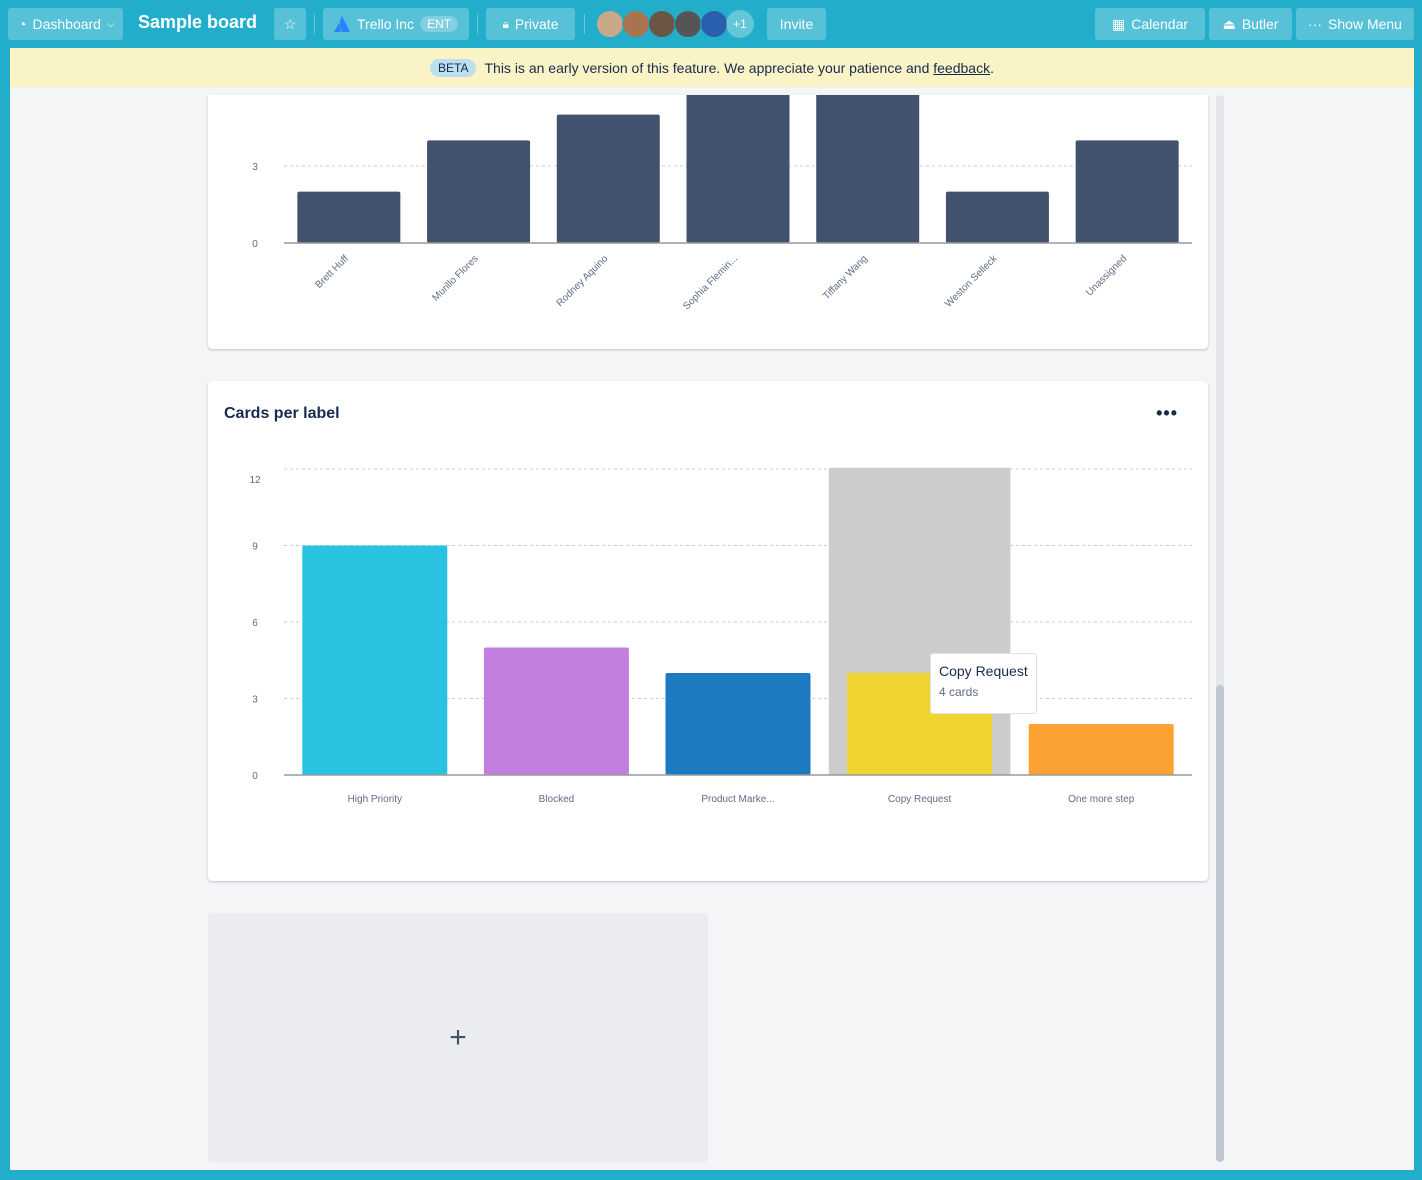 The height and width of the screenshot is (1180, 1422). I want to click on lock-icon: 🔒︎, so click(505, 23).